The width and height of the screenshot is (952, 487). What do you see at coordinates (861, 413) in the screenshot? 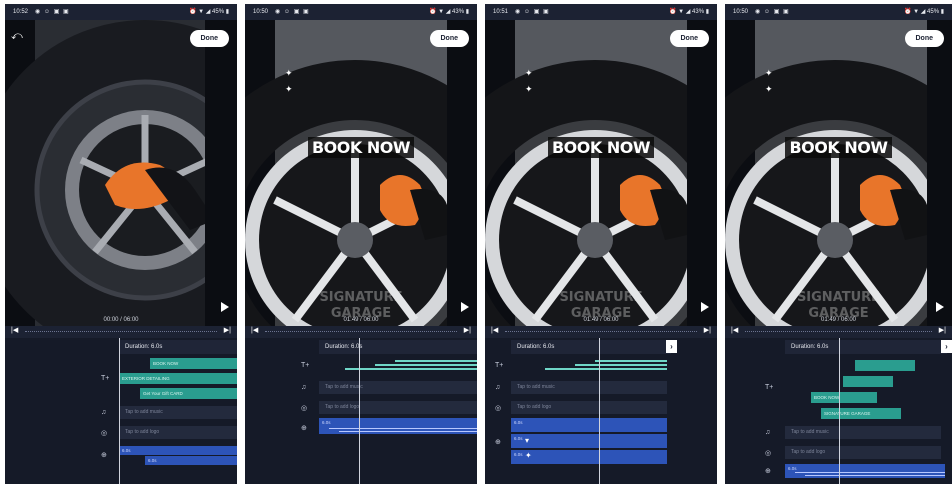
I see `text-track: SIGNATURE GARAGE` at bounding box center [861, 413].